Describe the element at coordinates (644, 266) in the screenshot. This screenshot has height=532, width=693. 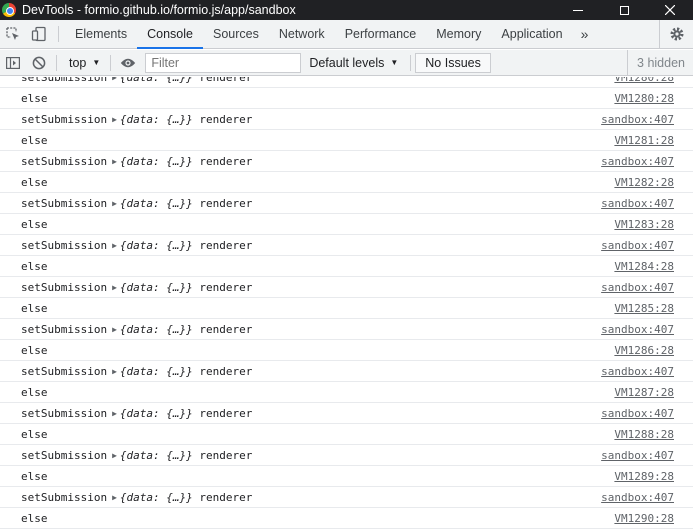
I see `source-link: VM1284:28` at that location.